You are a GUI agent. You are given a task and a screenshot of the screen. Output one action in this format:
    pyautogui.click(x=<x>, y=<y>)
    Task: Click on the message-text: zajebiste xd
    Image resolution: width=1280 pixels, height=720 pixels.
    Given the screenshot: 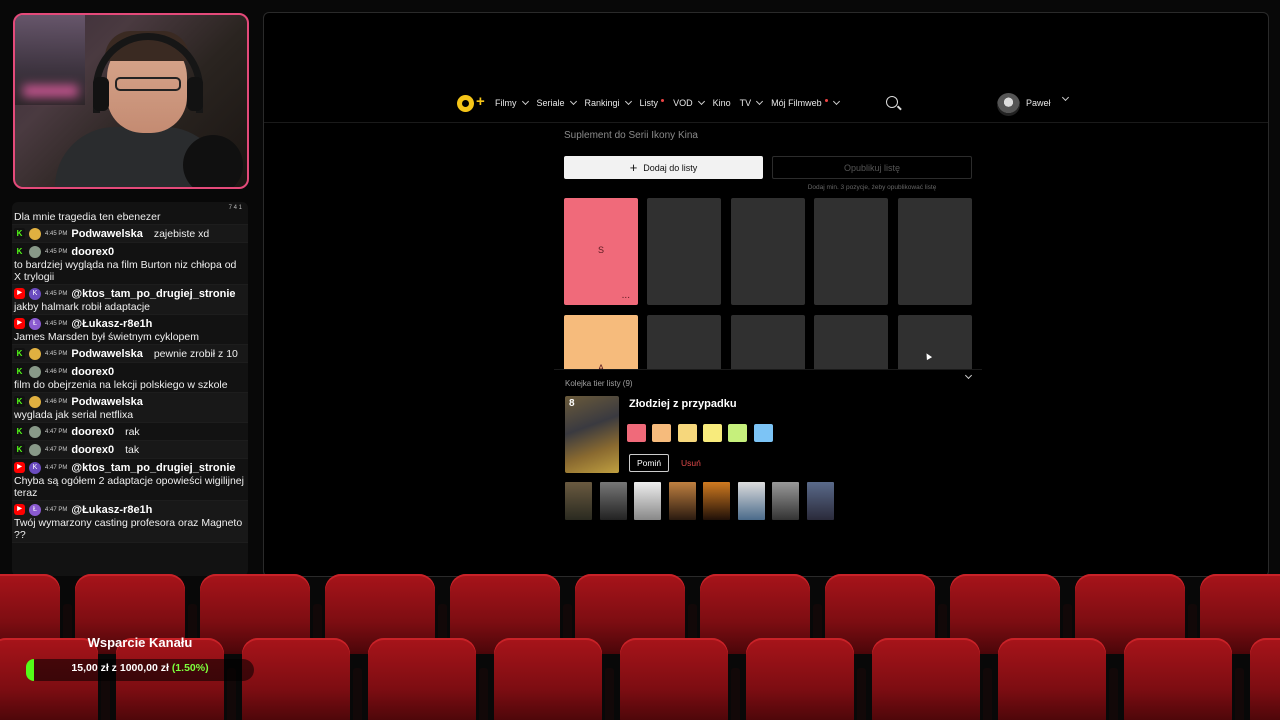 What is the action you would take?
    pyautogui.click(x=181, y=233)
    